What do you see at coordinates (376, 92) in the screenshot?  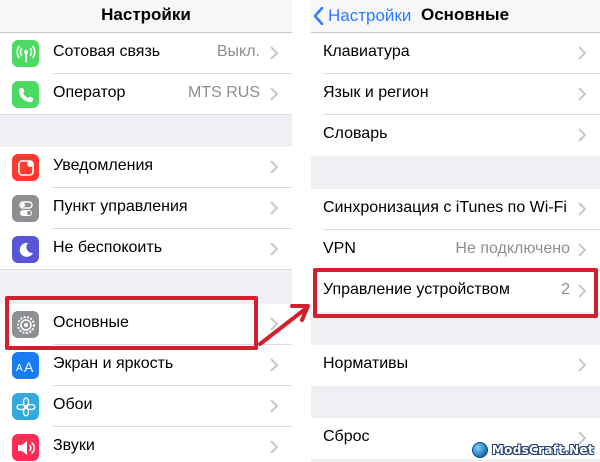 I see `general-row-label: Язык и регион` at bounding box center [376, 92].